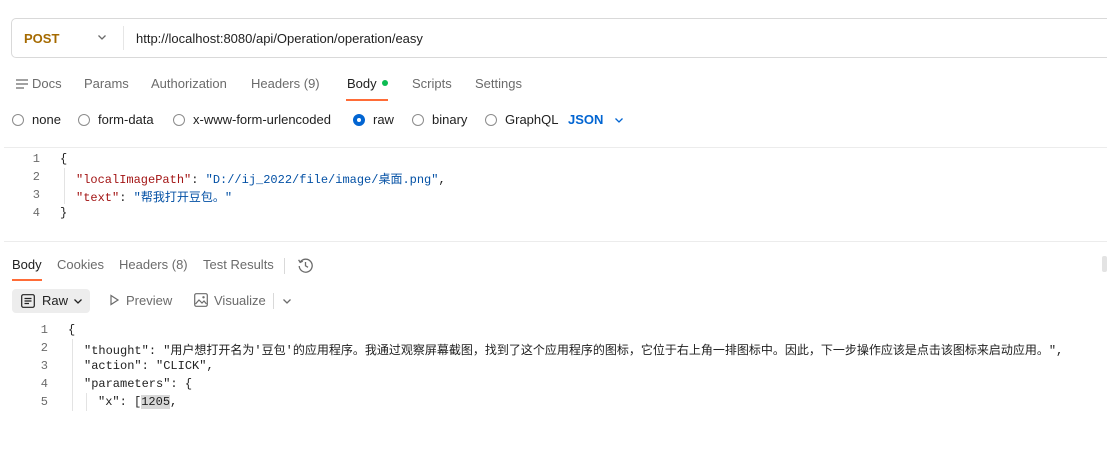 This screenshot has height=461, width=1107. What do you see at coordinates (134, 180) in the screenshot?
I see `json-key: "localImagePath"` at bounding box center [134, 180].